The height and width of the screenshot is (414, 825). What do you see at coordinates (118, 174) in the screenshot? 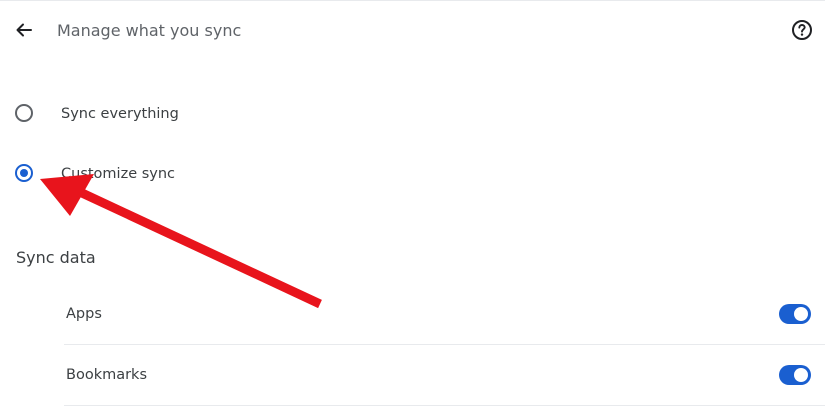
I see `customize-sync-label: Customize sync` at bounding box center [118, 174].